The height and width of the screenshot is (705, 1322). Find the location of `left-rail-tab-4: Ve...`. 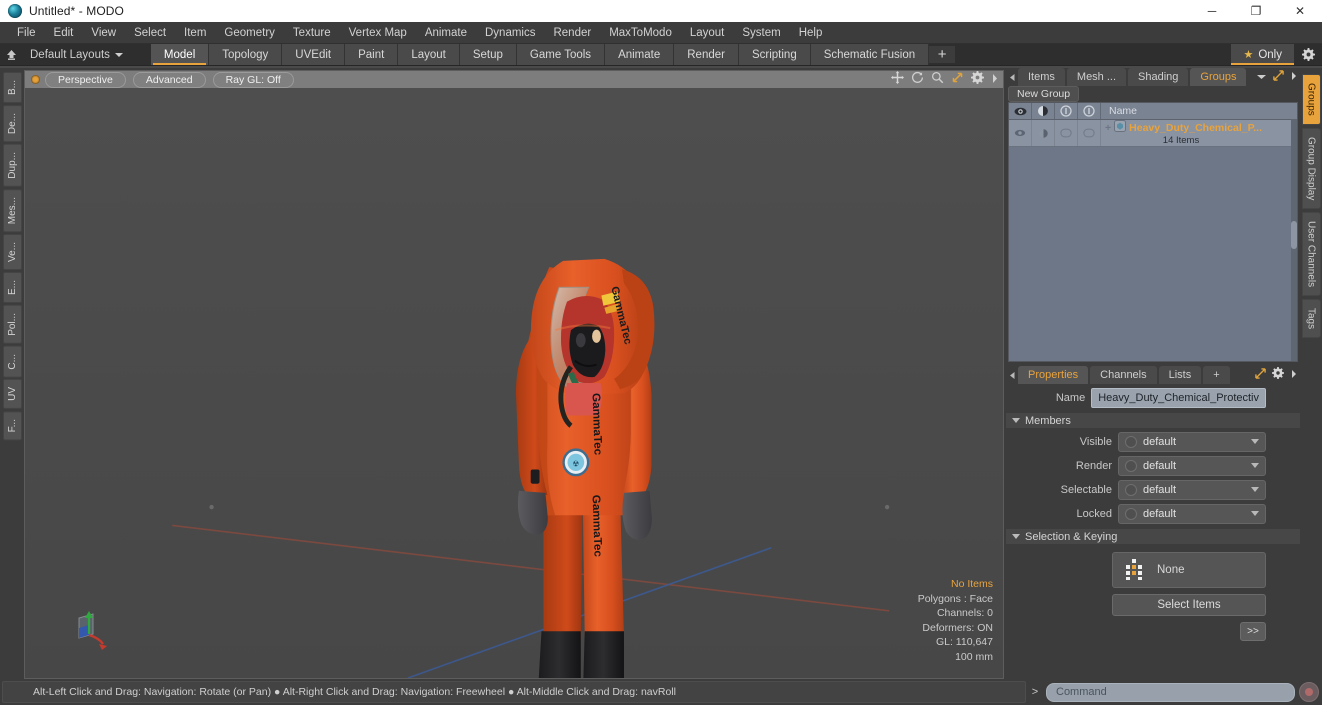

left-rail-tab-4: Ve... is located at coordinates (12, 252).